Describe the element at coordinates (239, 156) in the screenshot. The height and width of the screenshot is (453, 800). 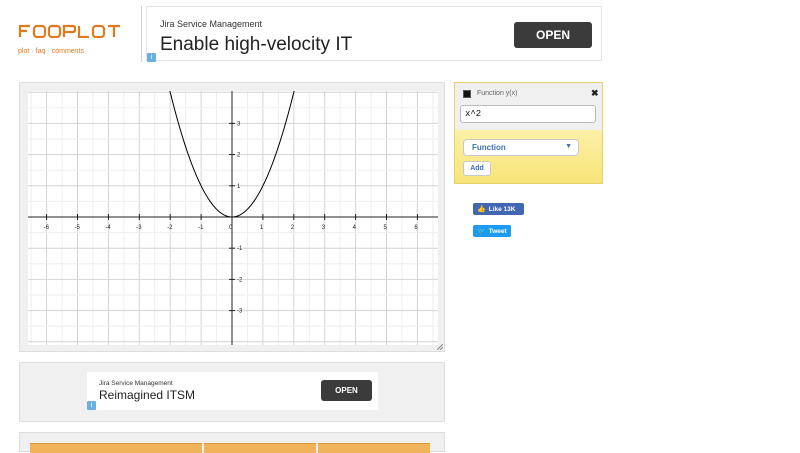
I see `y-tick-label: 2` at that location.